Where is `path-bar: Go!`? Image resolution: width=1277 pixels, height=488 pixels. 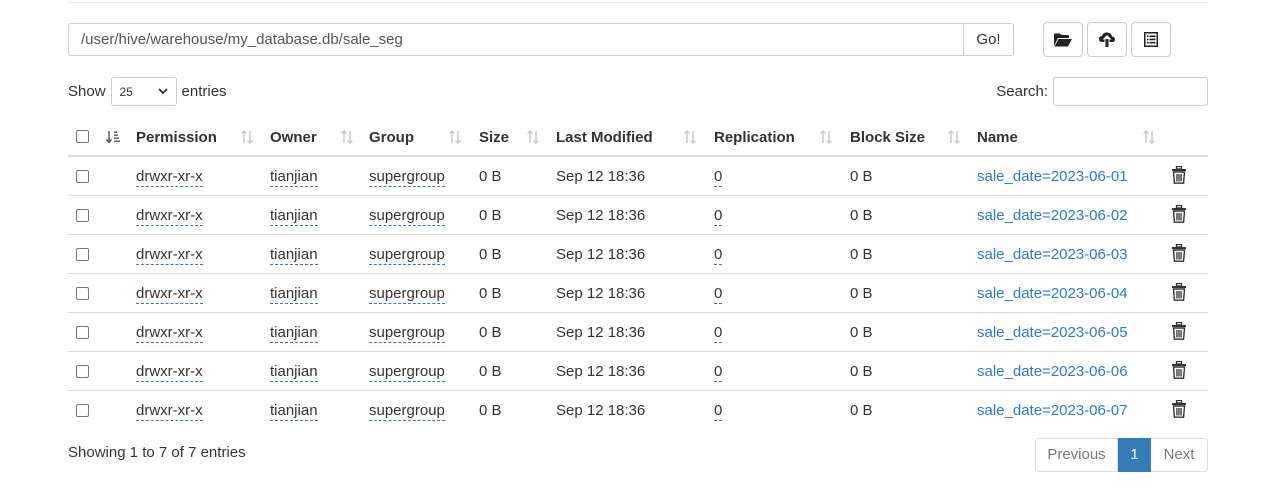
path-bar: Go! is located at coordinates (541, 39).